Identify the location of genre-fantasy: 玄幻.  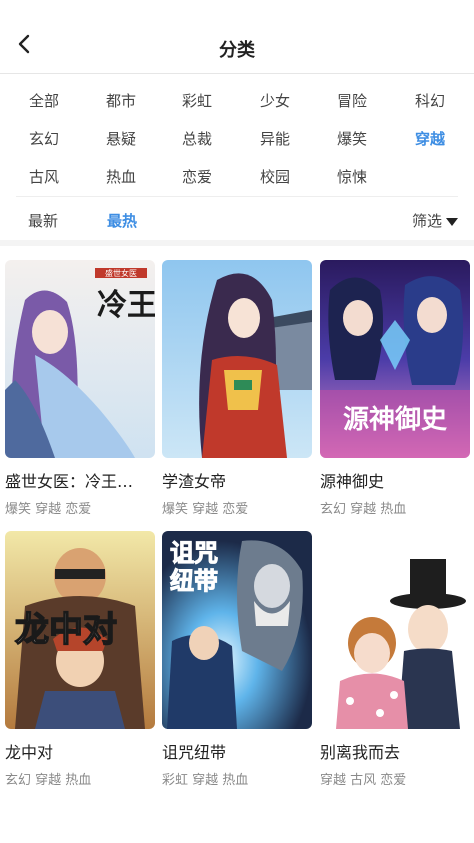
(44, 138).